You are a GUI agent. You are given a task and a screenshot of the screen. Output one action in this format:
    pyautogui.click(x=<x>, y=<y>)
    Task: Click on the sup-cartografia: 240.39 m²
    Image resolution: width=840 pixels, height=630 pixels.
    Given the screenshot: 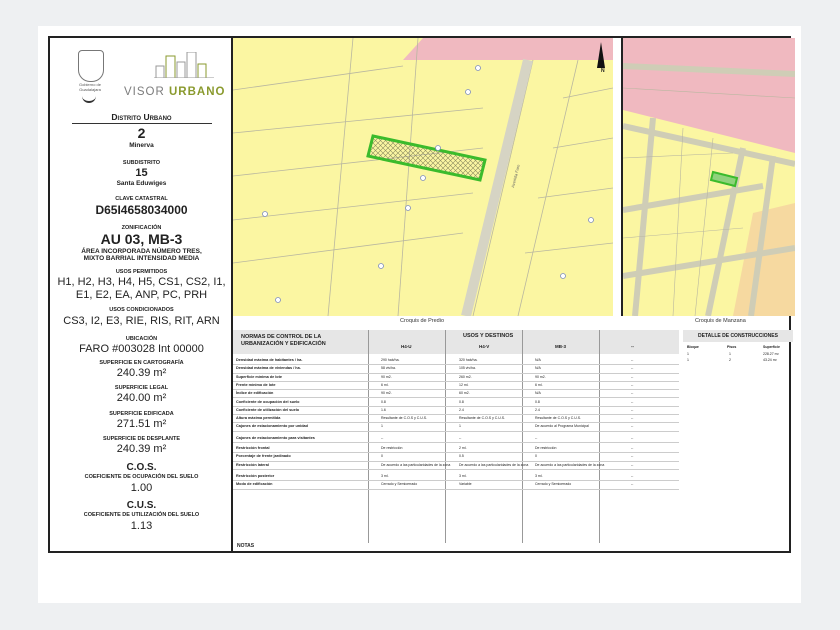 What is the action you would take?
    pyautogui.click(x=141, y=373)
    